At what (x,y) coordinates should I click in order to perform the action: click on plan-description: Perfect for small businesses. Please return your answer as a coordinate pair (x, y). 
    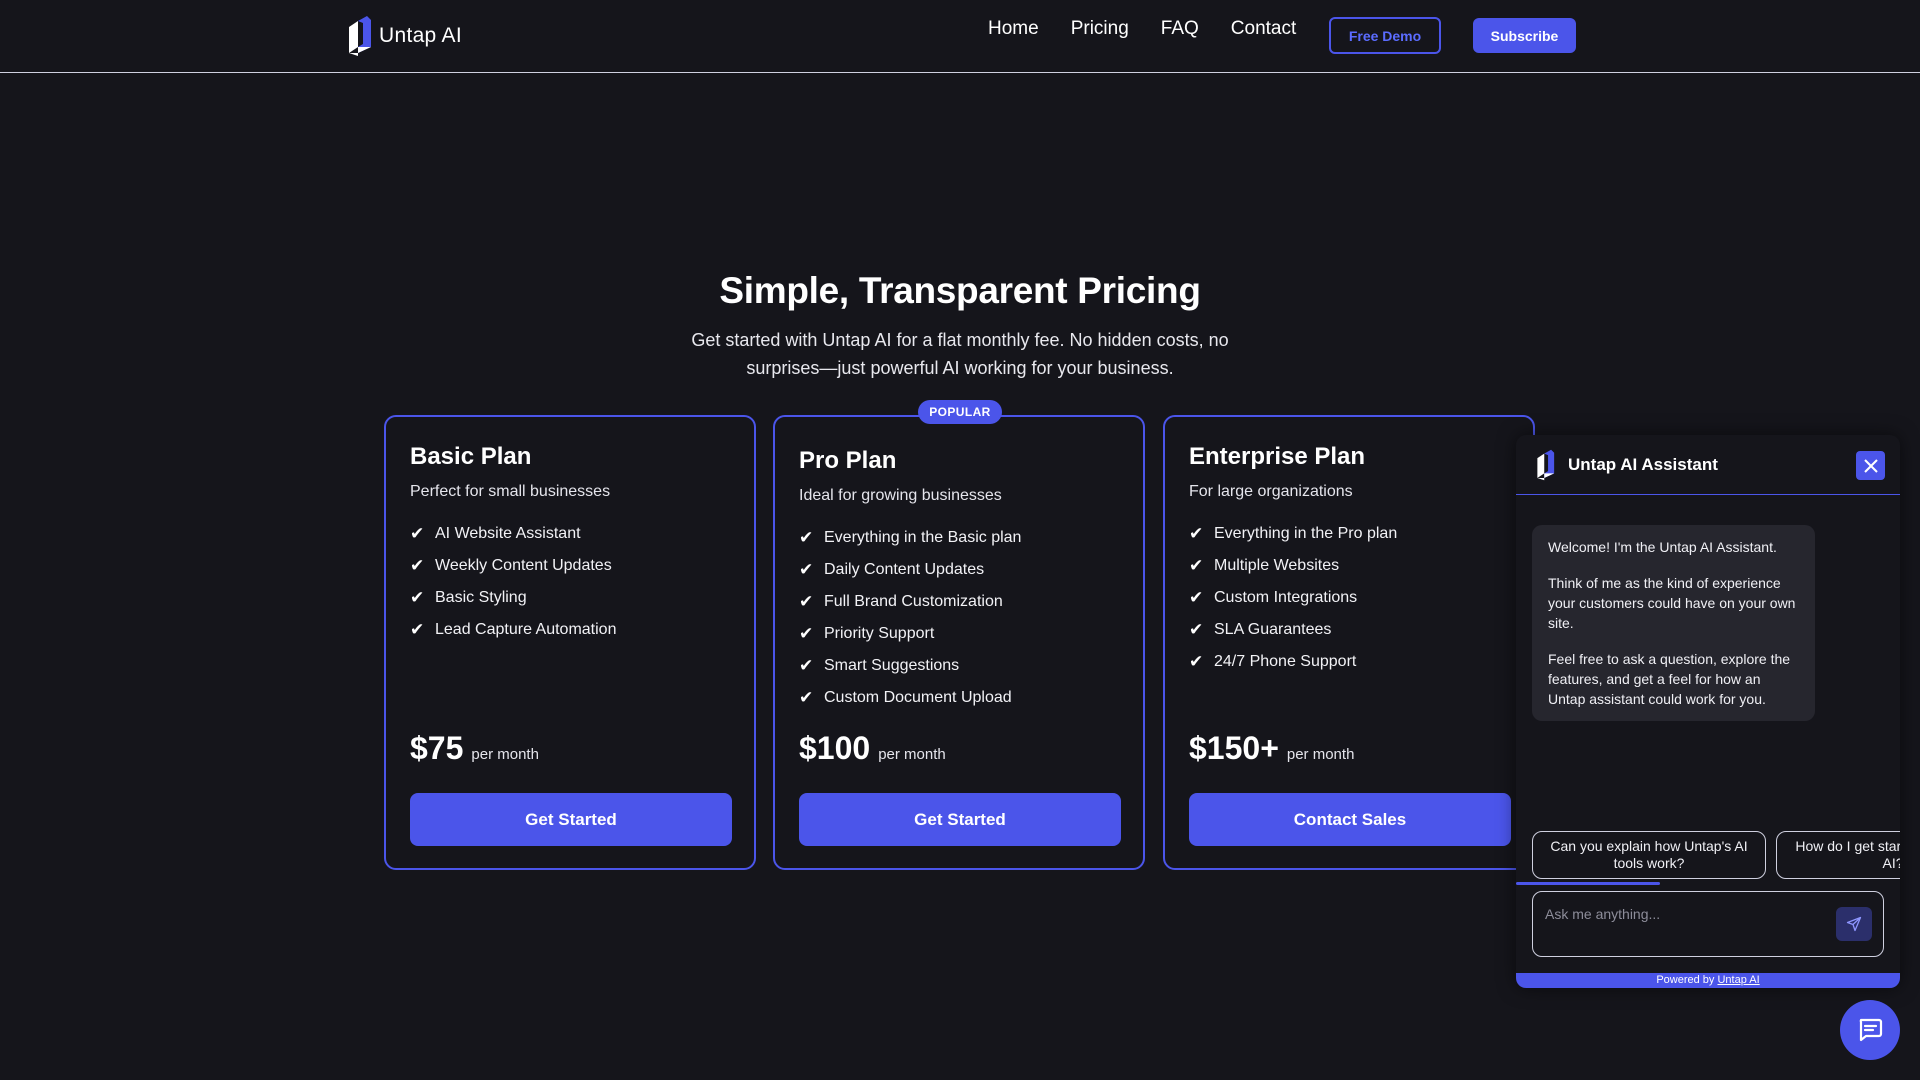
    Looking at the image, I should click on (510, 491).